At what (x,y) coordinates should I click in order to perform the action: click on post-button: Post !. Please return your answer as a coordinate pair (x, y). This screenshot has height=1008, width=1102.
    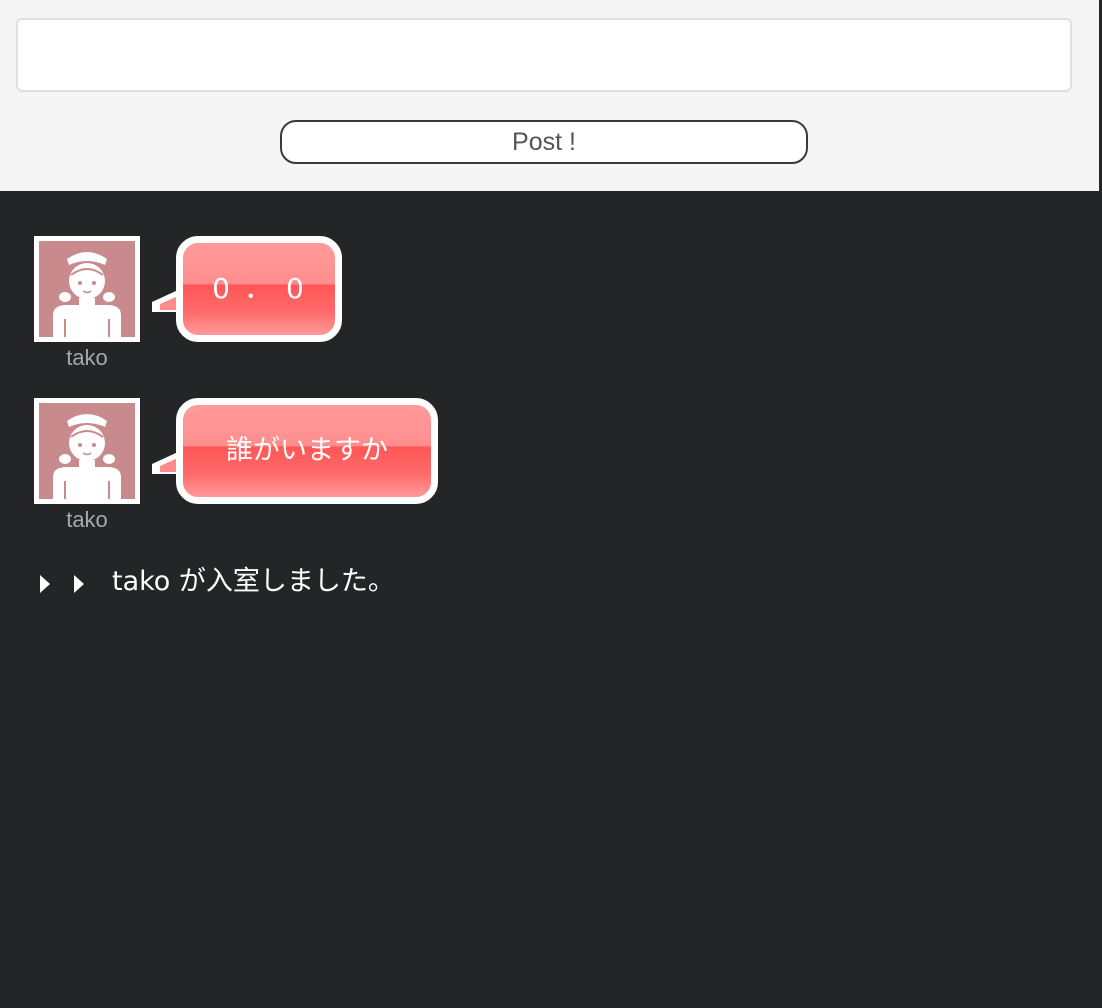
    Looking at the image, I should click on (544, 142).